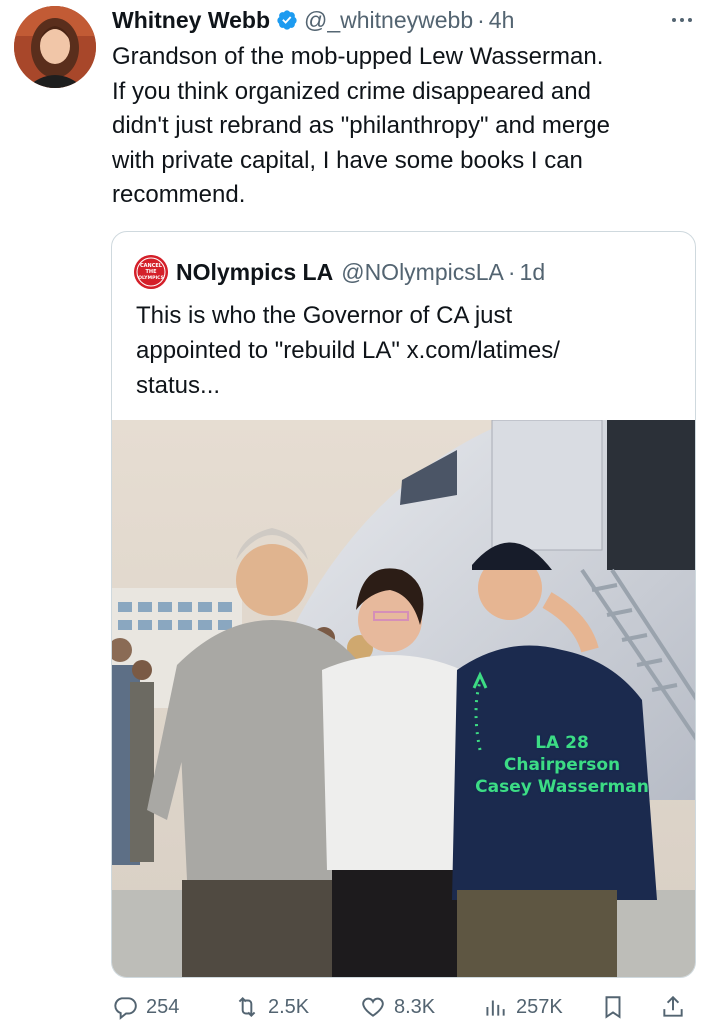 This screenshot has width=712, height=1024. Describe the element at coordinates (613, 1007) in the screenshot. I see `bookmark-icon` at that location.